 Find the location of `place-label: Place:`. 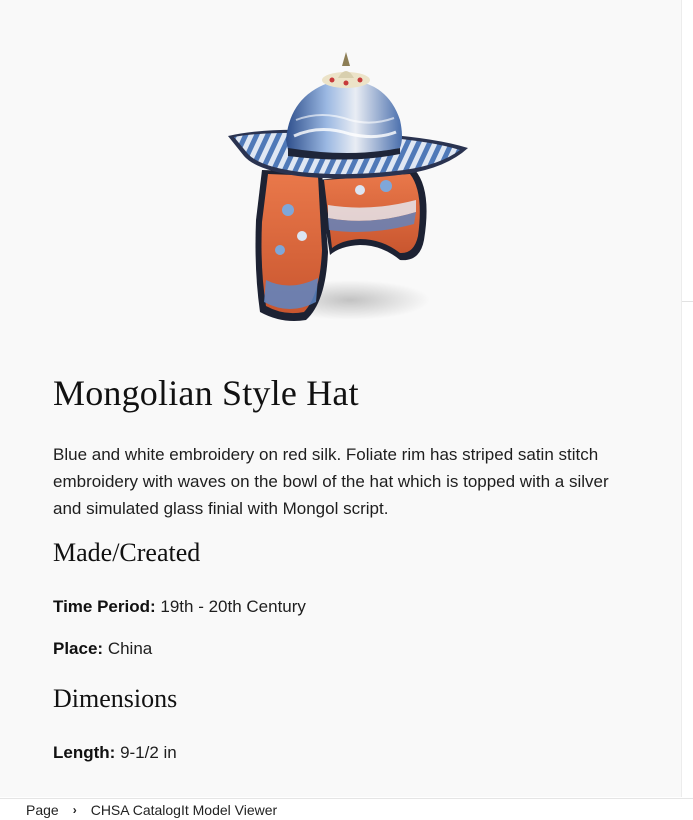

place-label: Place: is located at coordinates (78, 648).